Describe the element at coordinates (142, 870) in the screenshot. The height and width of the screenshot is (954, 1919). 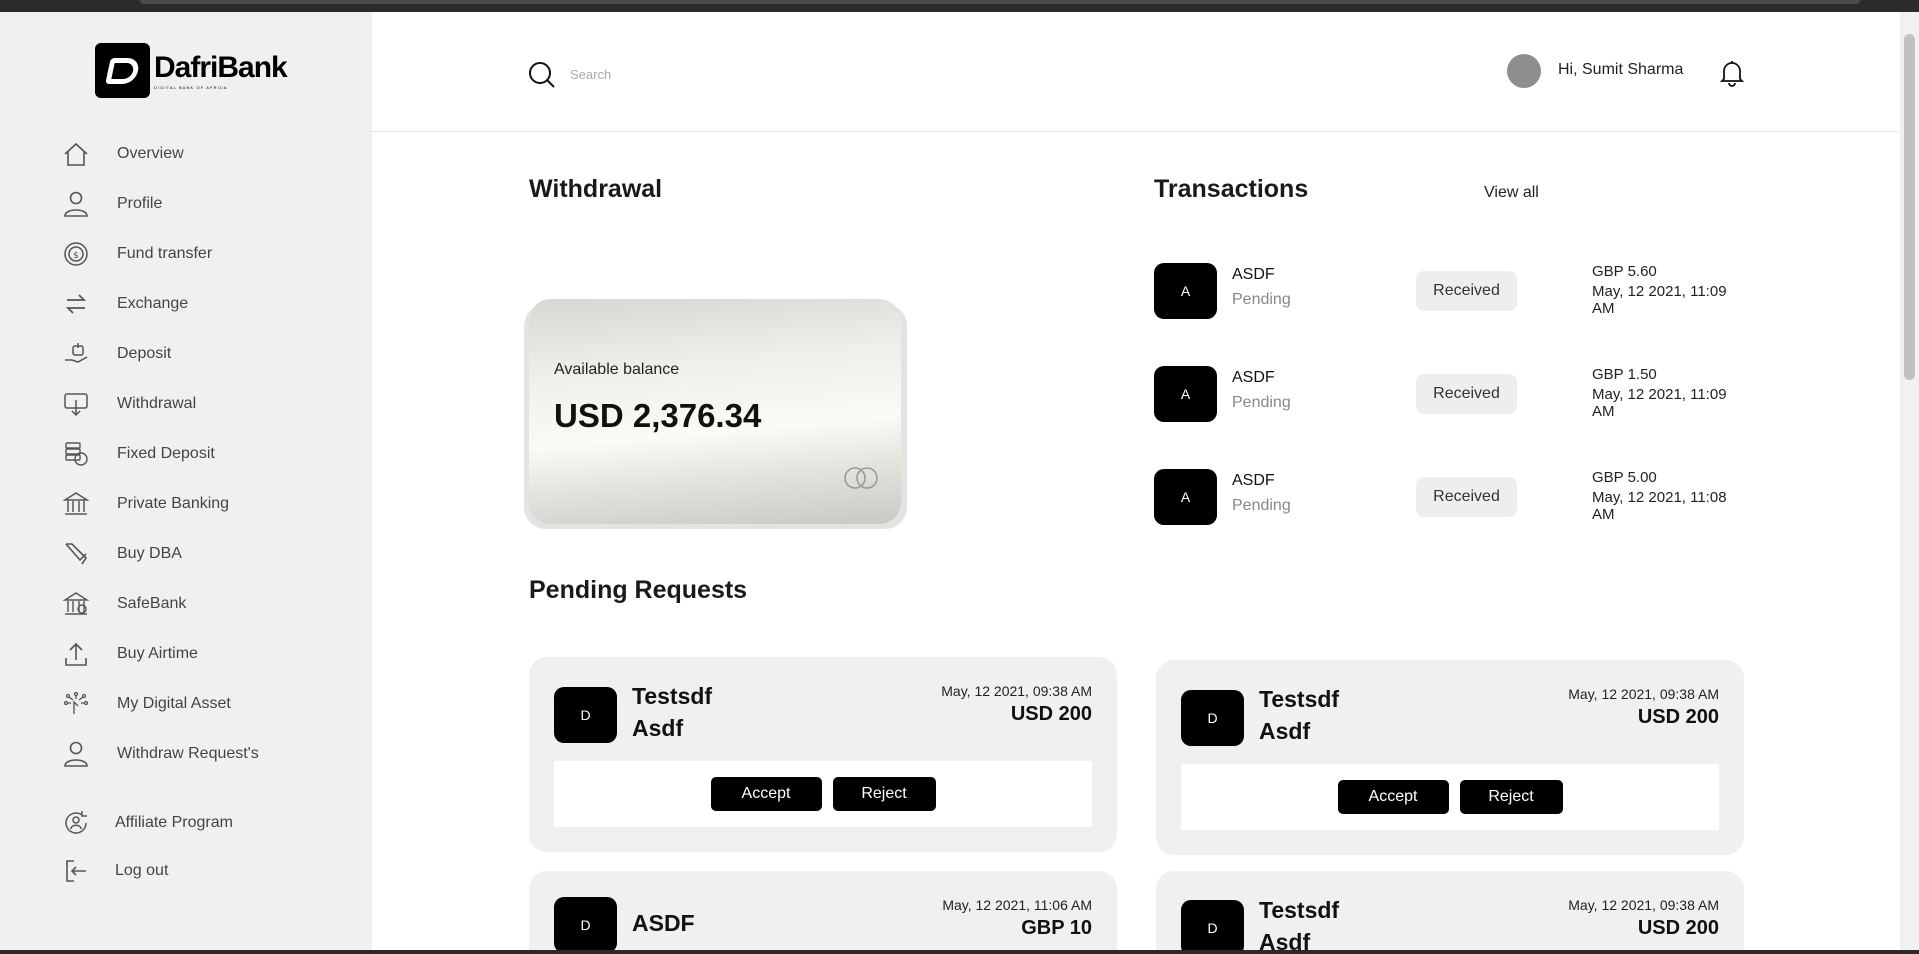
I see `sidebar-item-label: Log out` at that location.